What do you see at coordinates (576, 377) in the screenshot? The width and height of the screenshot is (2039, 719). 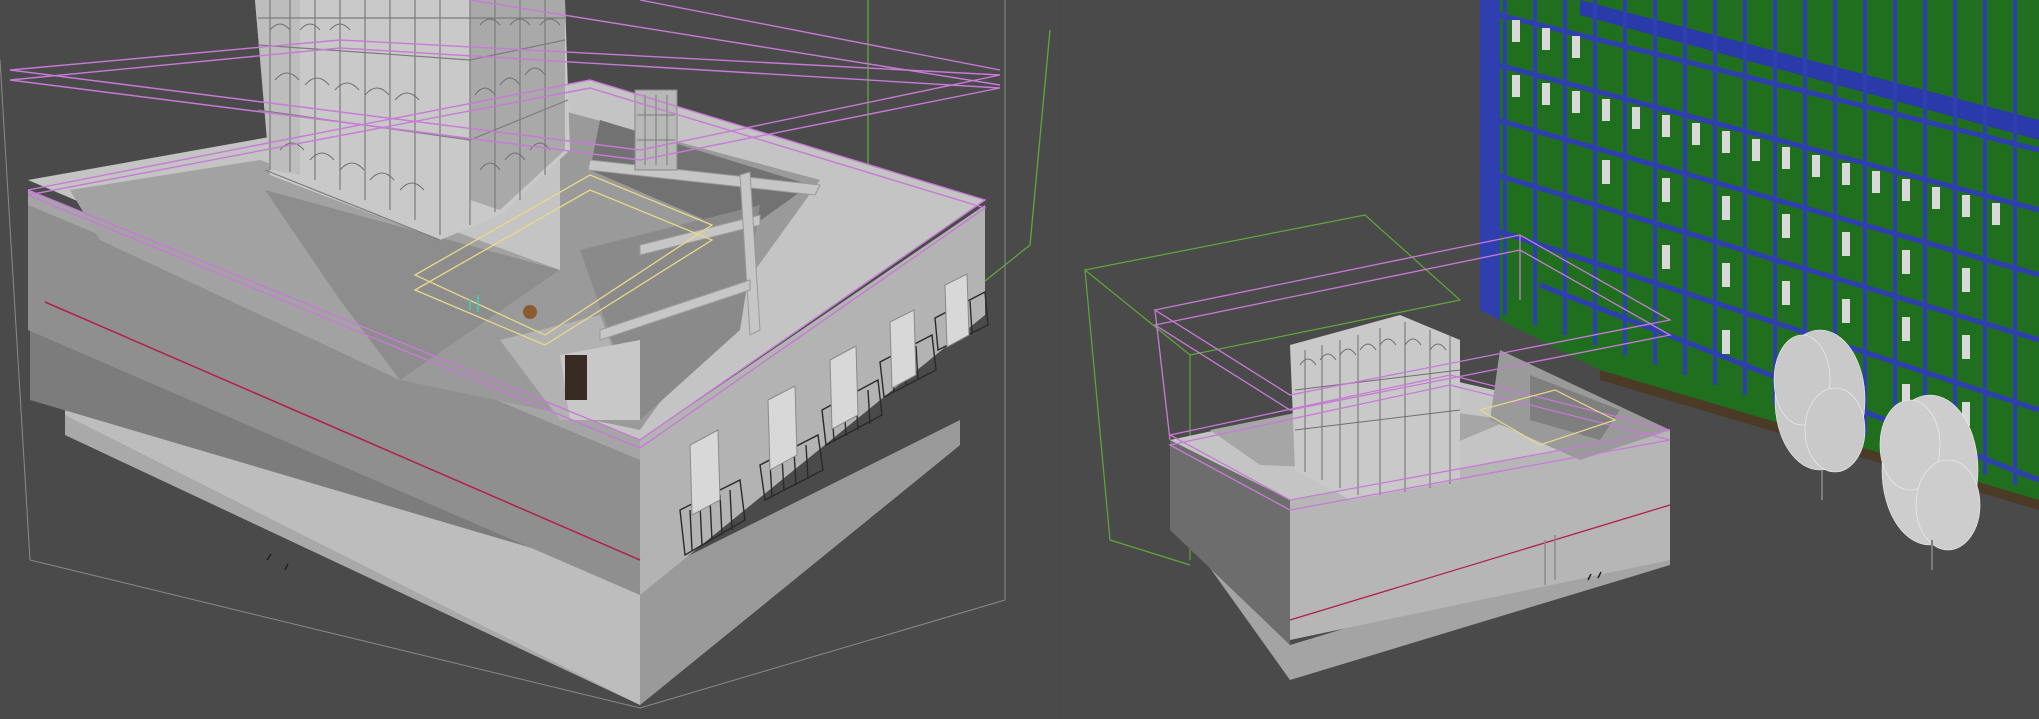 I see `door-dark` at bounding box center [576, 377].